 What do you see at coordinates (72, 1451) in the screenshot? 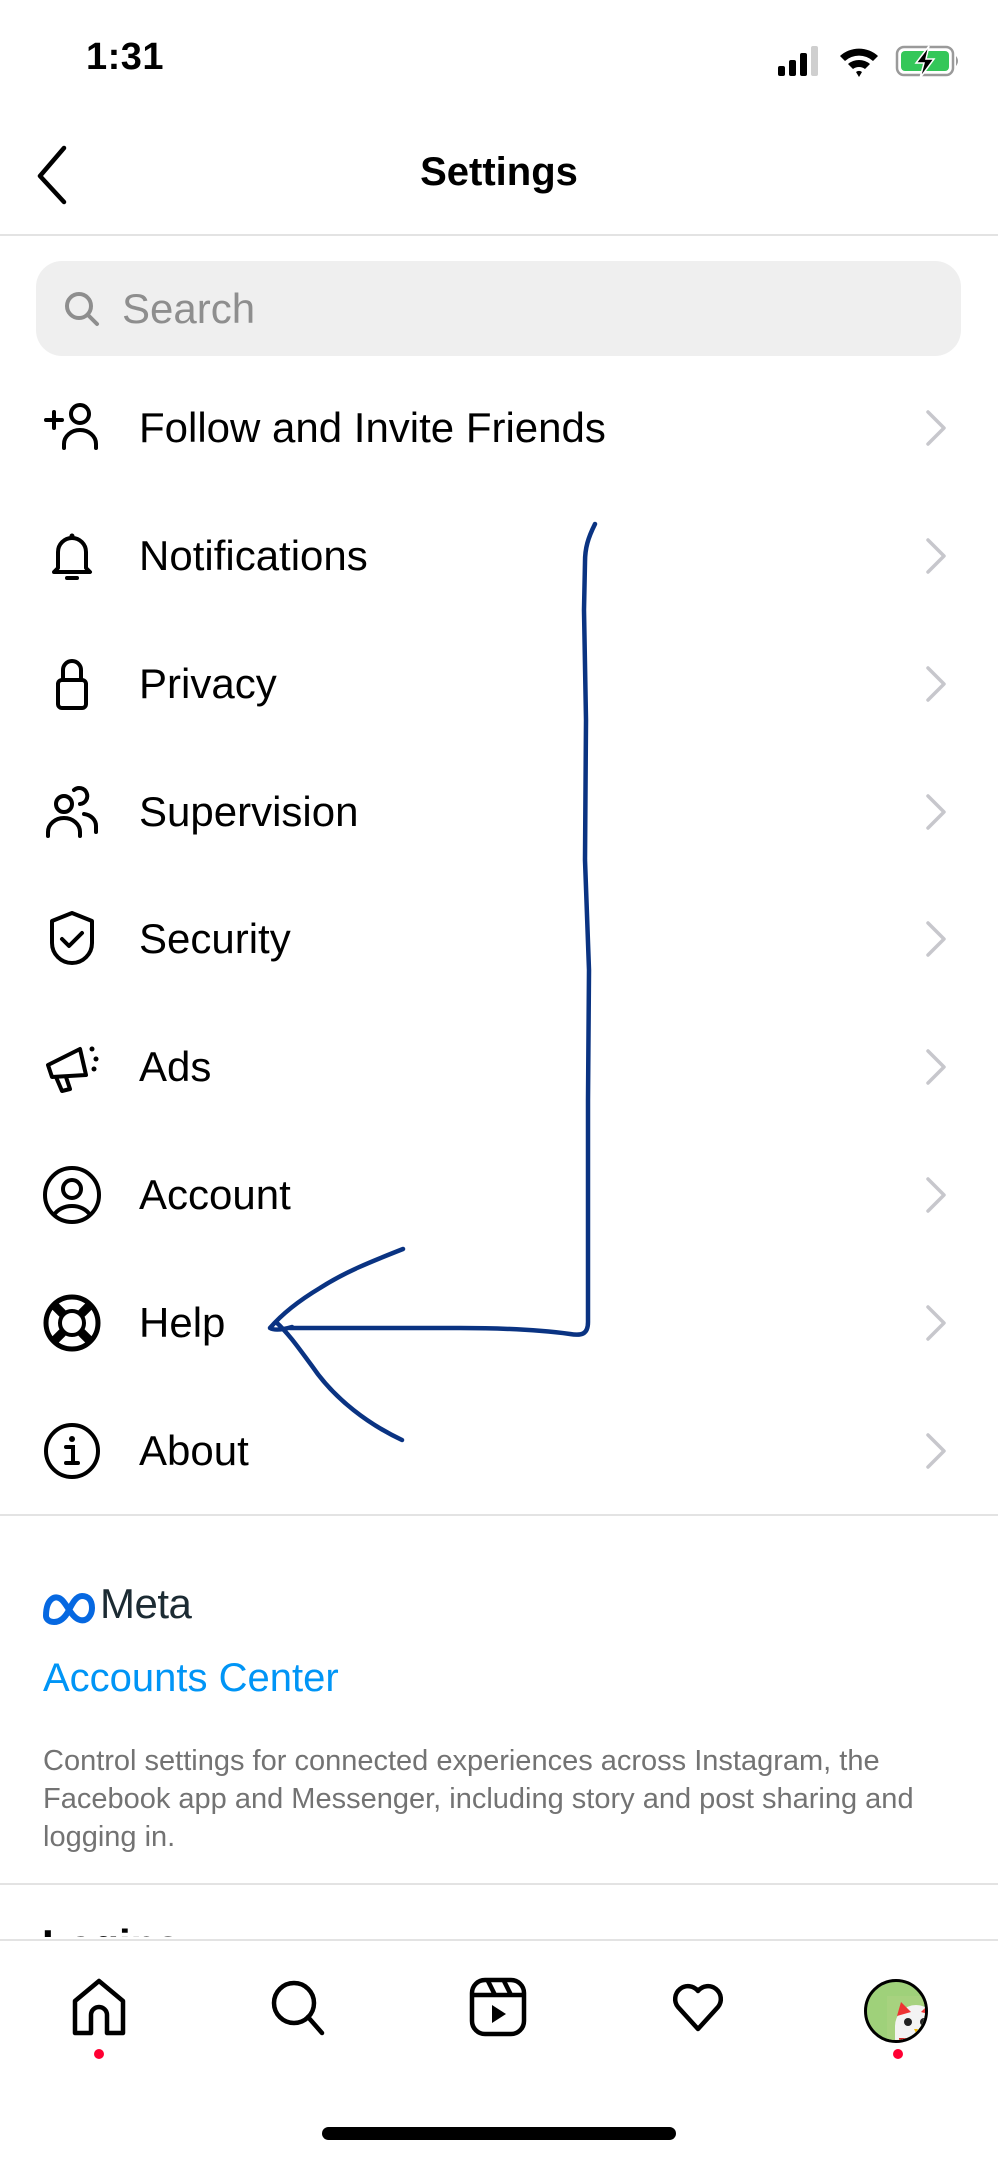
I see `info-icon` at bounding box center [72, 1451].